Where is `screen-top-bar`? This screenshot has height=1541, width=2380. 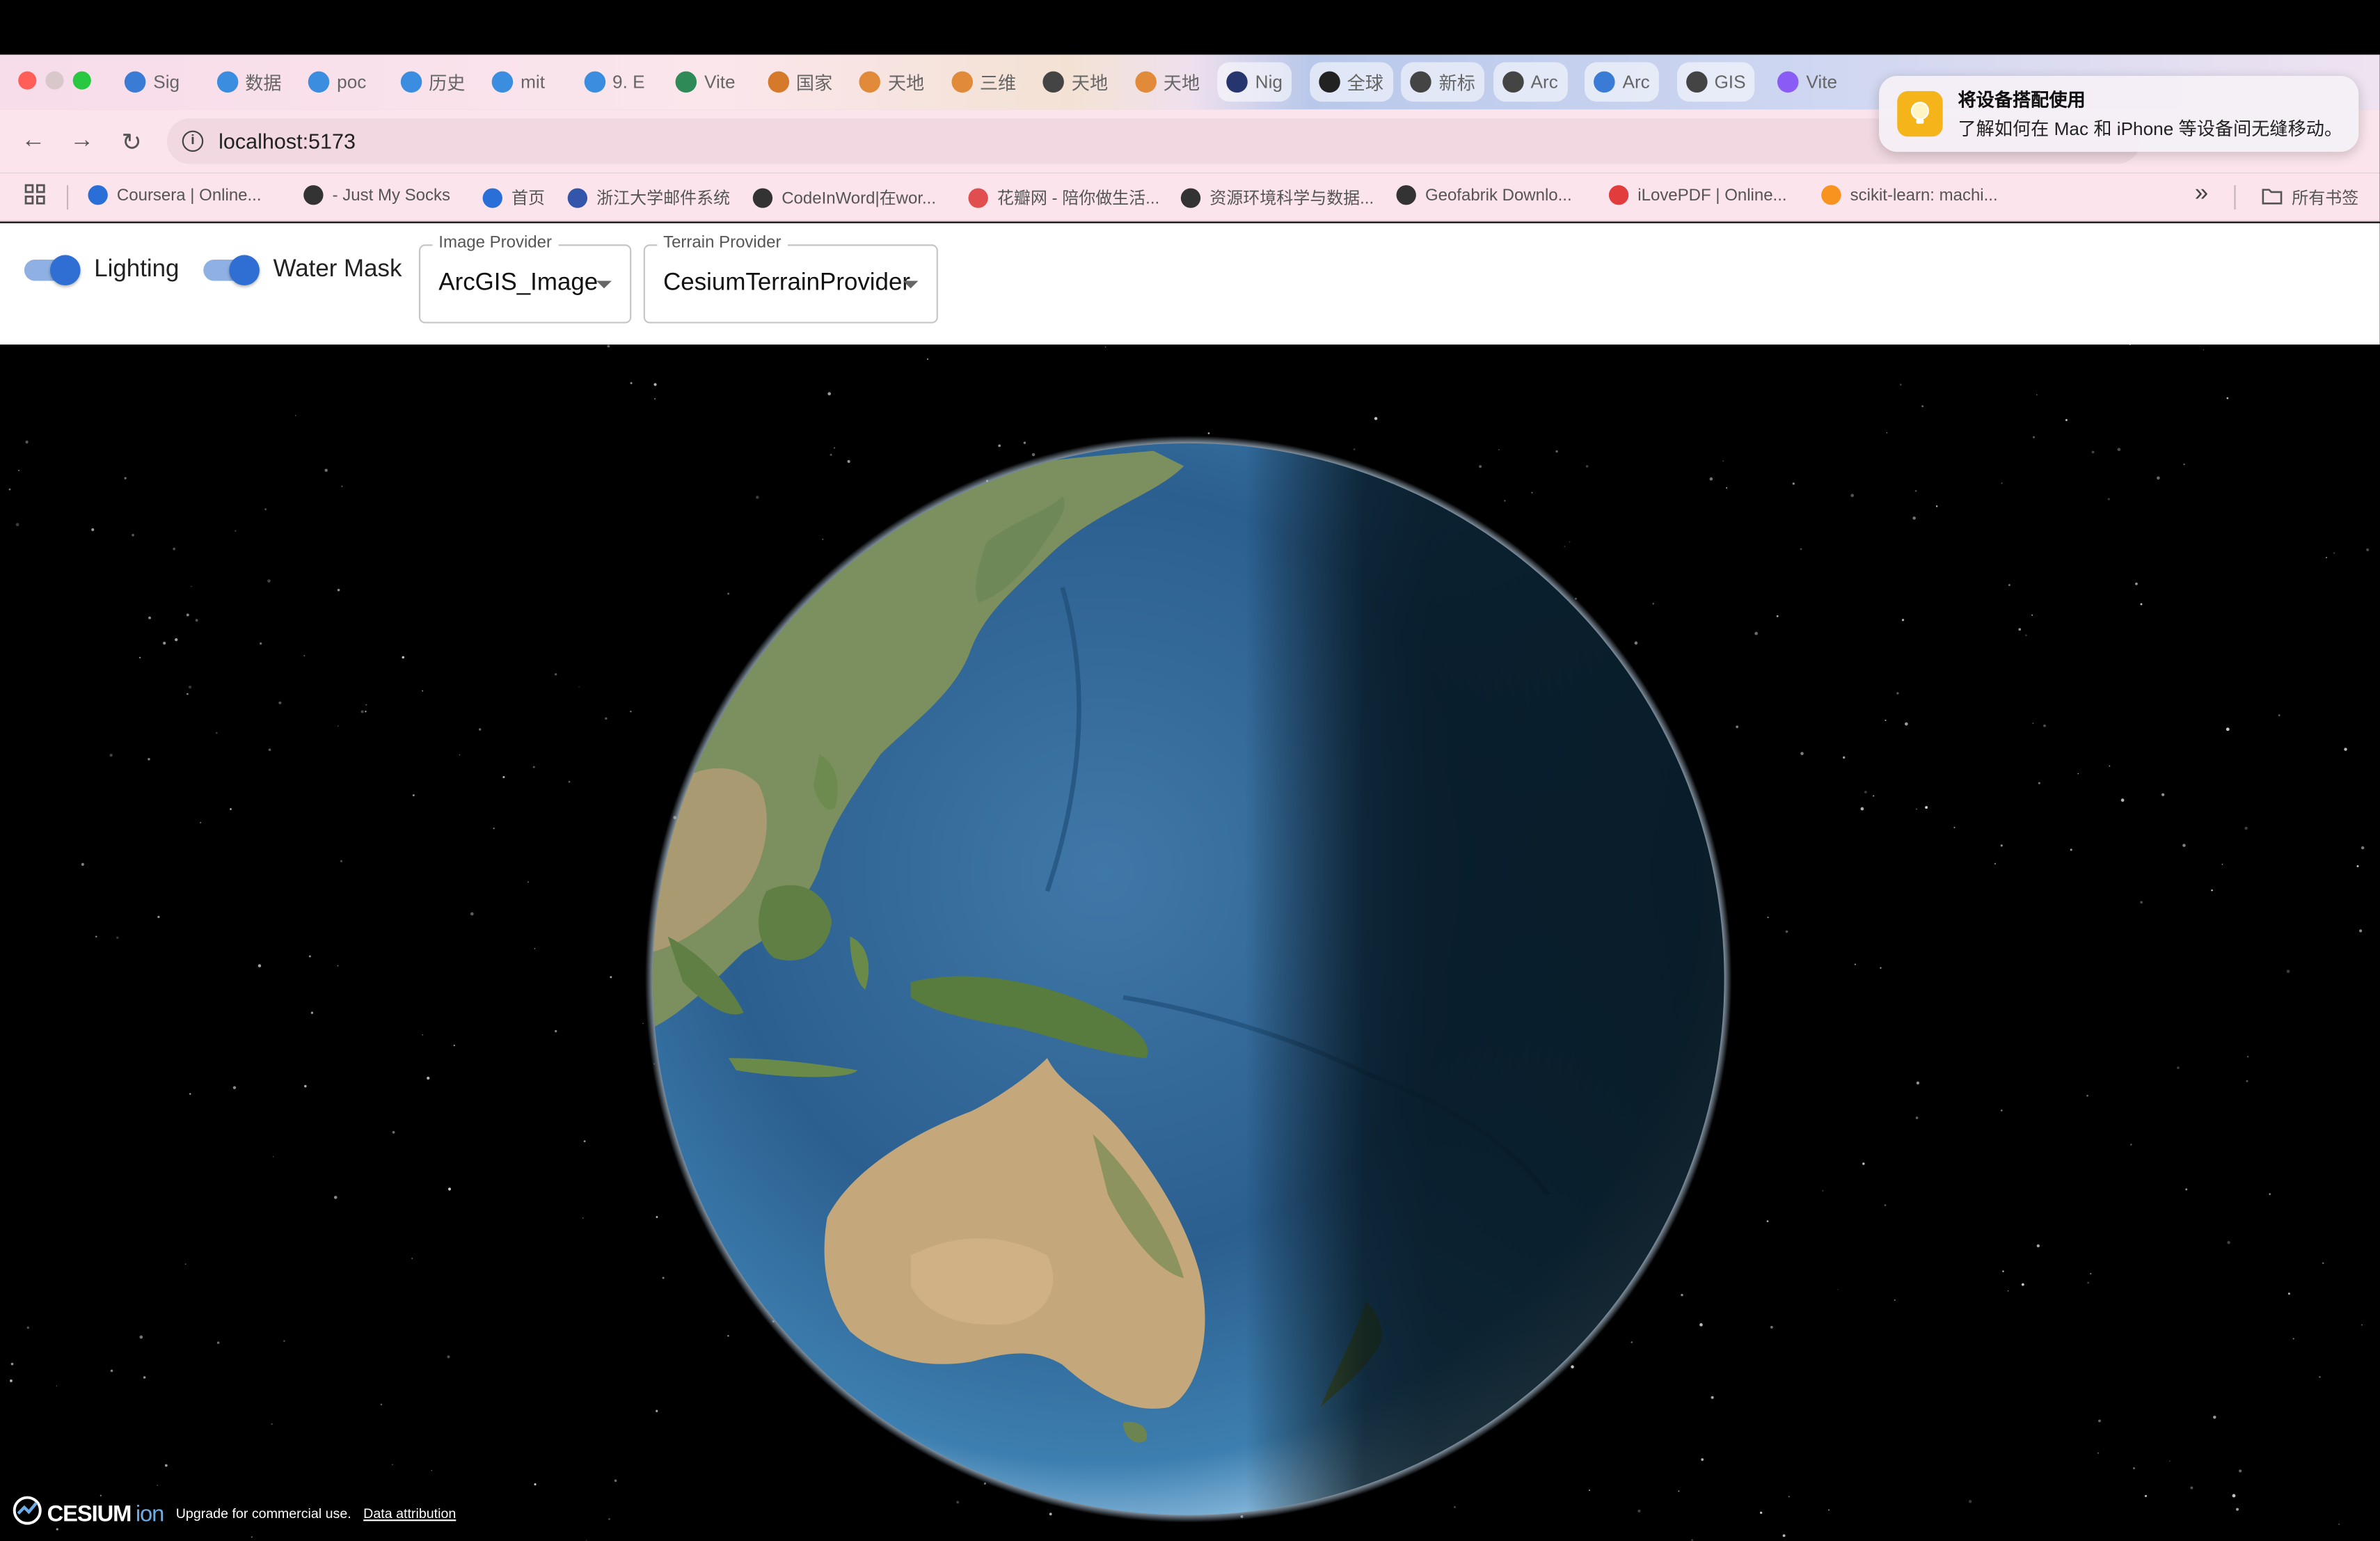
screen-top-bar is located at coordinates (1190, 27).